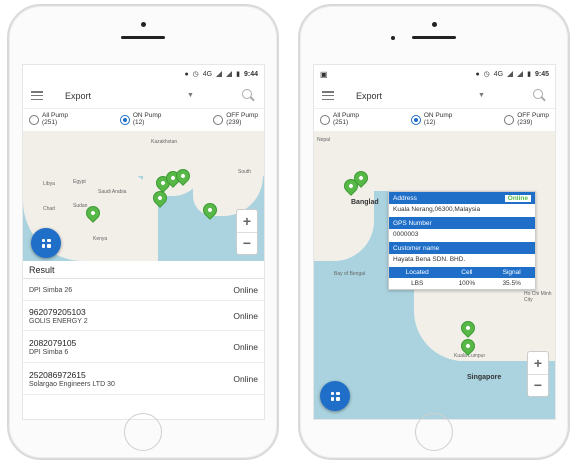  Describe the element at coordinates (49, 184) in the screenshot. I see `map-label: Libya` at that location.